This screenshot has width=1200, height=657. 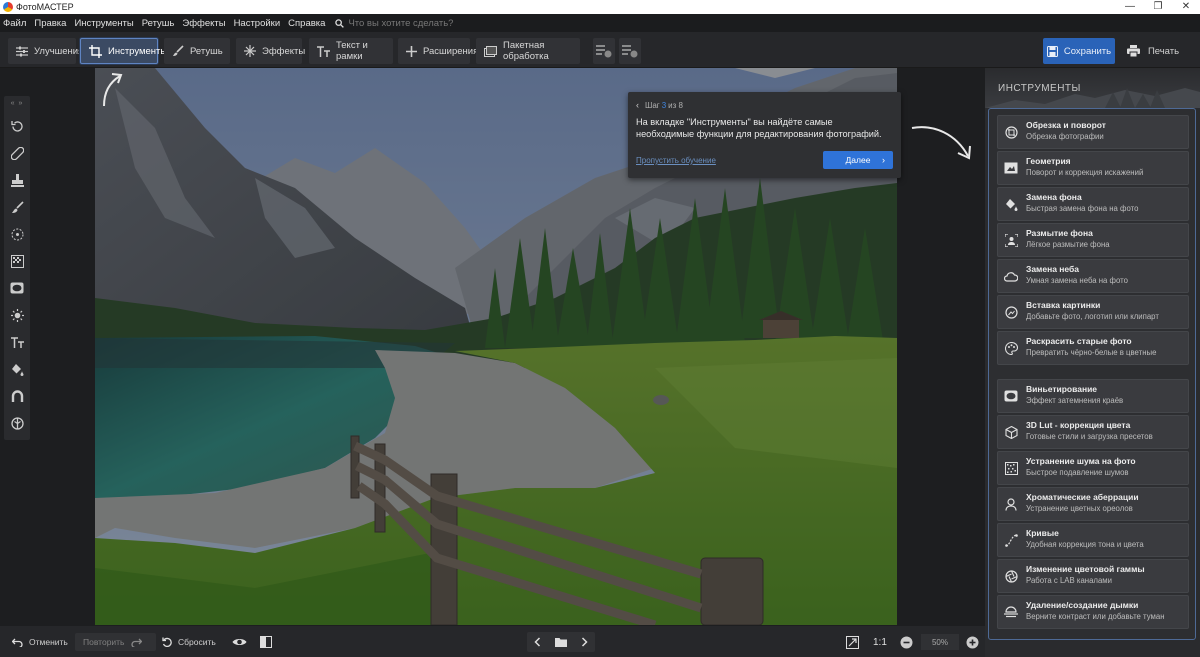 What do you see at coordinates (528, 51) in the screenshot?
I see `tab-batch: Пакетная обработка` at bounding box center [528, 51].